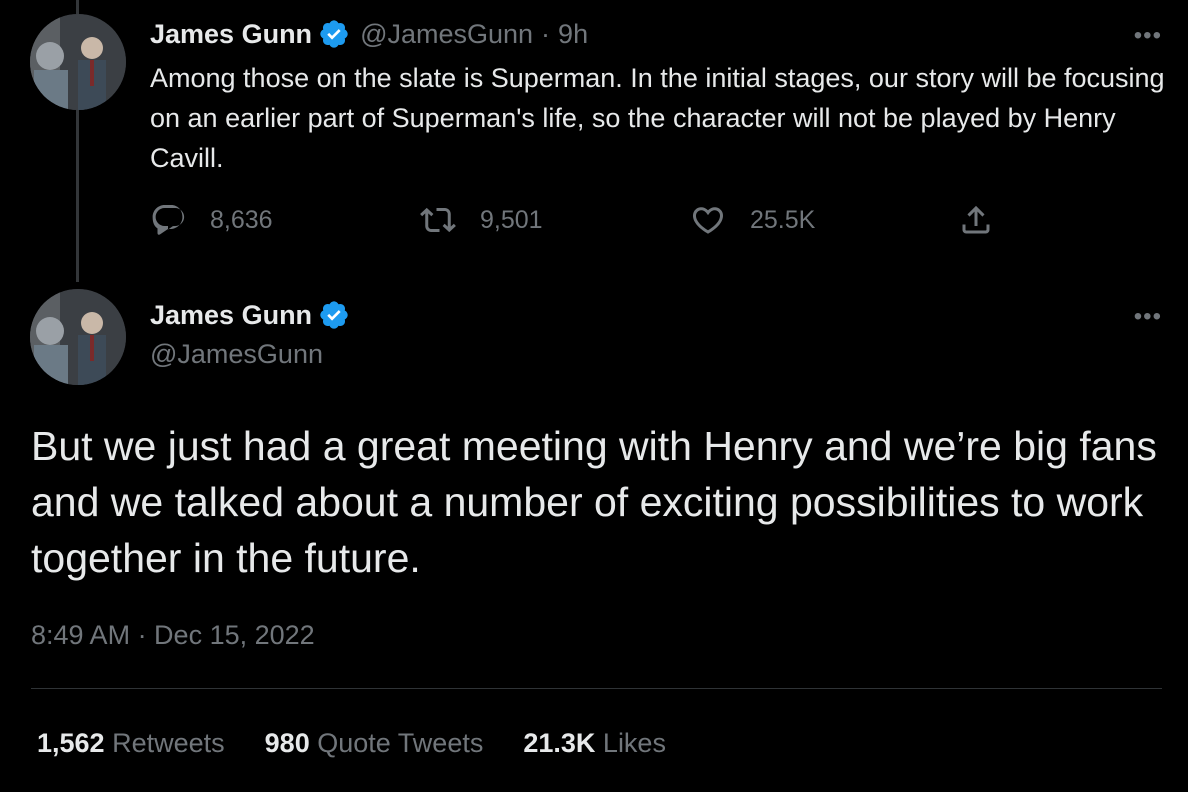 The width and height of the screenshot is (1188, 792). I want to click on tweet-actions: 8,636 9,501 25.5K, so click(580, 224).